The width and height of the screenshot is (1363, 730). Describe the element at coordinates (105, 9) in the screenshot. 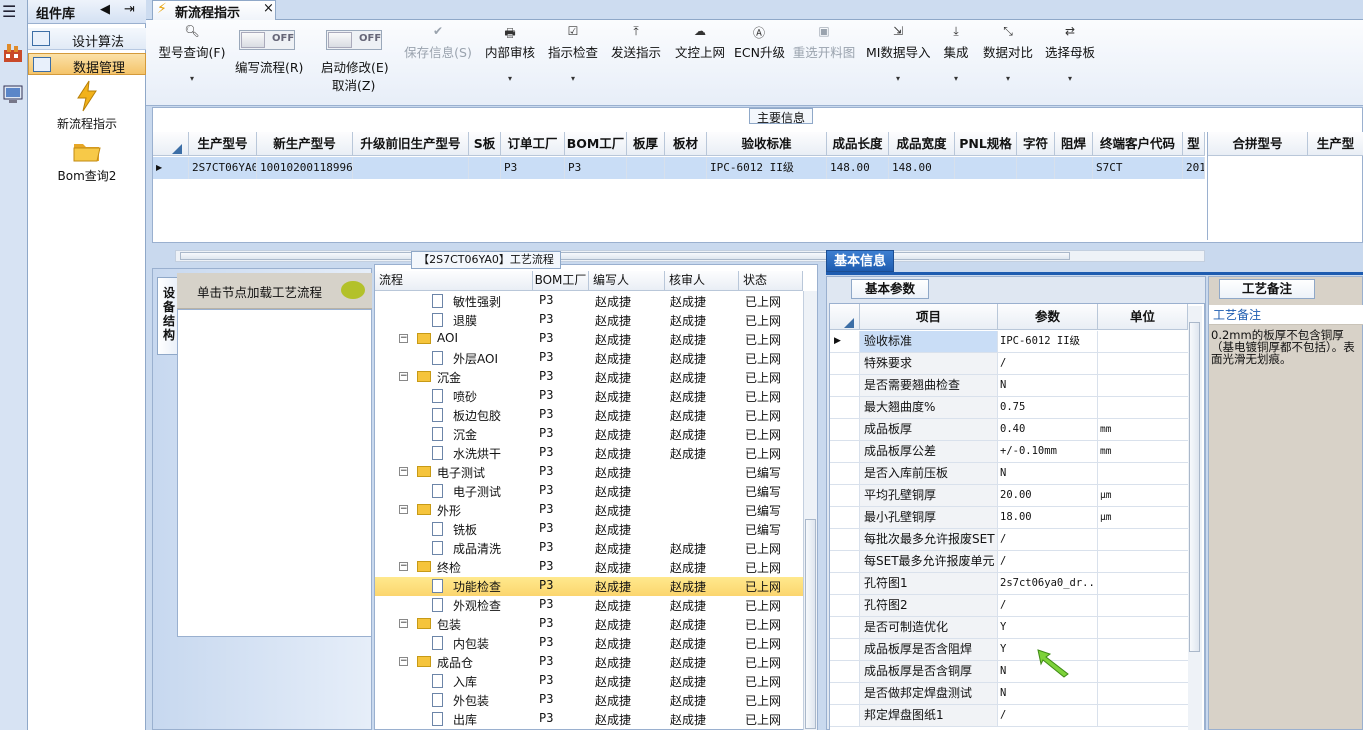

I see `collapse-left-icon: ◀` at that location.